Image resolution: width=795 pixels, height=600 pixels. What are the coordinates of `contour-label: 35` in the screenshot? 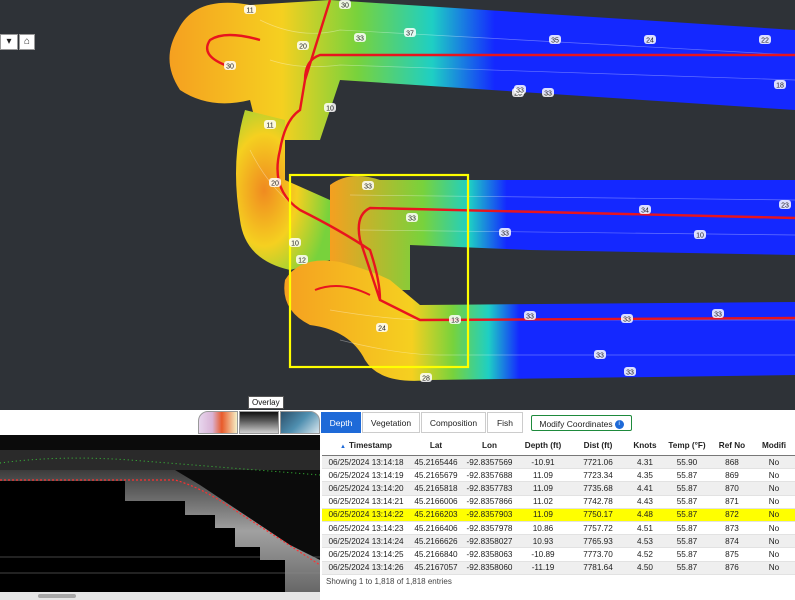 It's located at (555, 41).